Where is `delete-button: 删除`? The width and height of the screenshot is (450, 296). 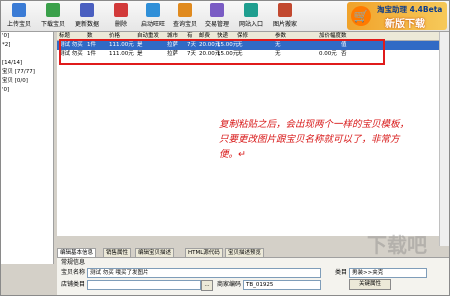
delete-button: 删除 is located at coordinates (121, 16).